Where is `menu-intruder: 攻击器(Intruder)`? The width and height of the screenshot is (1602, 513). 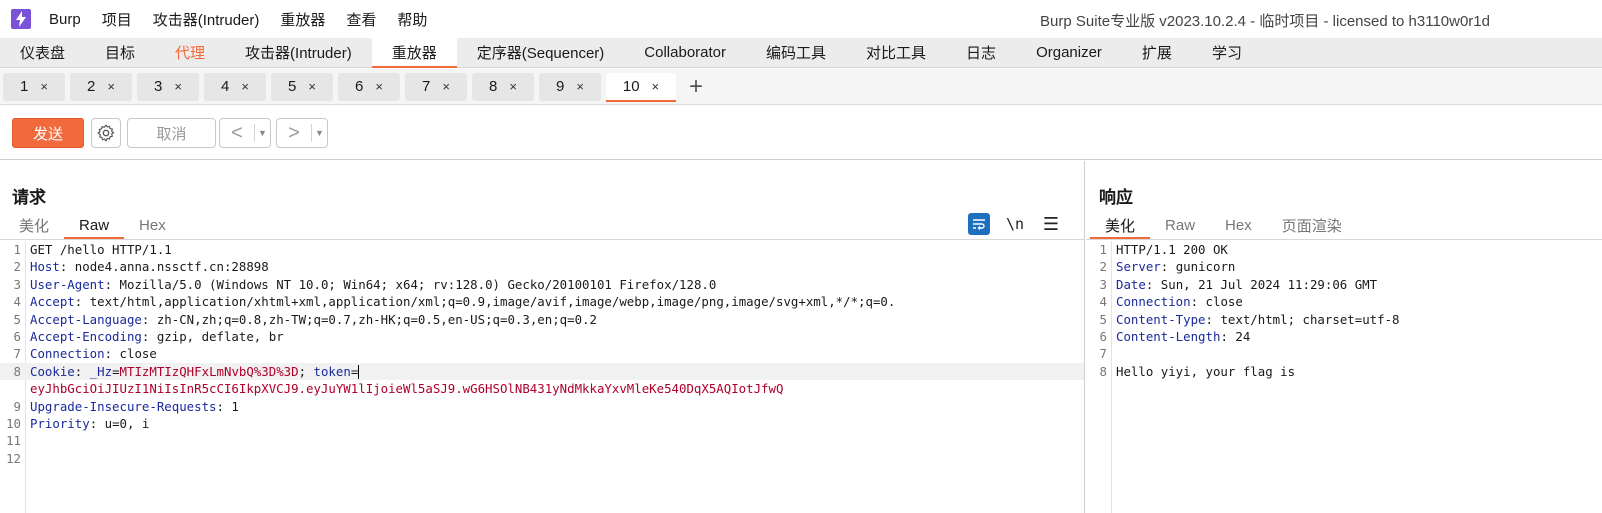 menu-intruder: 攻击器(Intruder) is located at coordinates (206, 19).